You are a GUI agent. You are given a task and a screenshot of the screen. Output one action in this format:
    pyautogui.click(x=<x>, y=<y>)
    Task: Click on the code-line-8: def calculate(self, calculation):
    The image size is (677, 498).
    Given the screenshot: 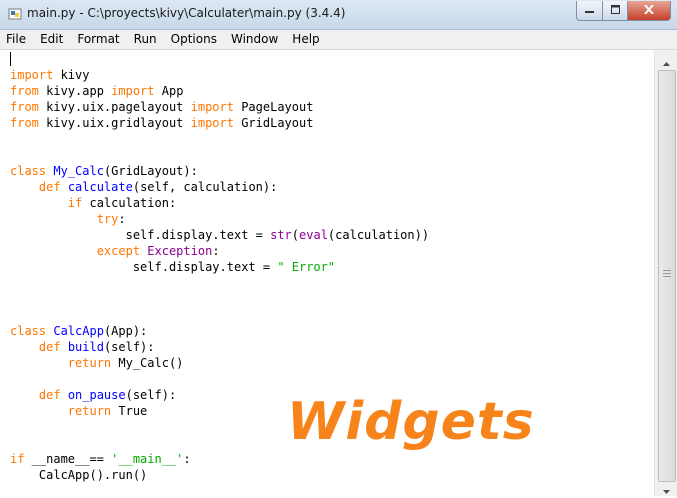 What is the action you would take?
    pyautogui.click(x=144, y=187)
    